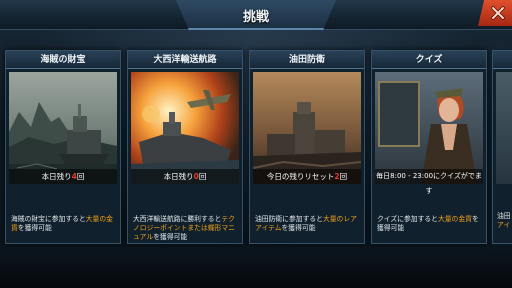  What do you see at coordinates (504, 128) in the screenshot?
I see `partial-card-art` at bounding box center [504, 128].